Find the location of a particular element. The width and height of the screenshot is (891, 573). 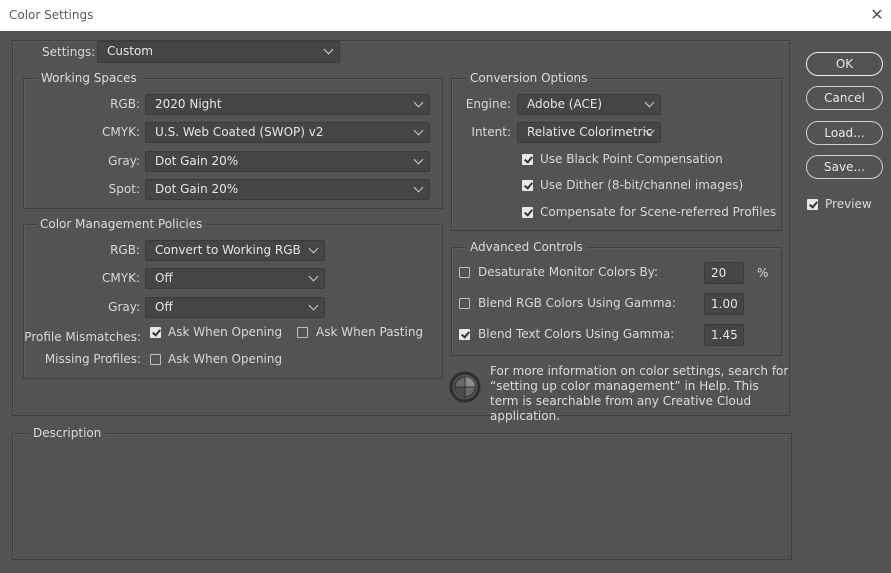

settings-select: Custom is located at coordinates (218, 52).